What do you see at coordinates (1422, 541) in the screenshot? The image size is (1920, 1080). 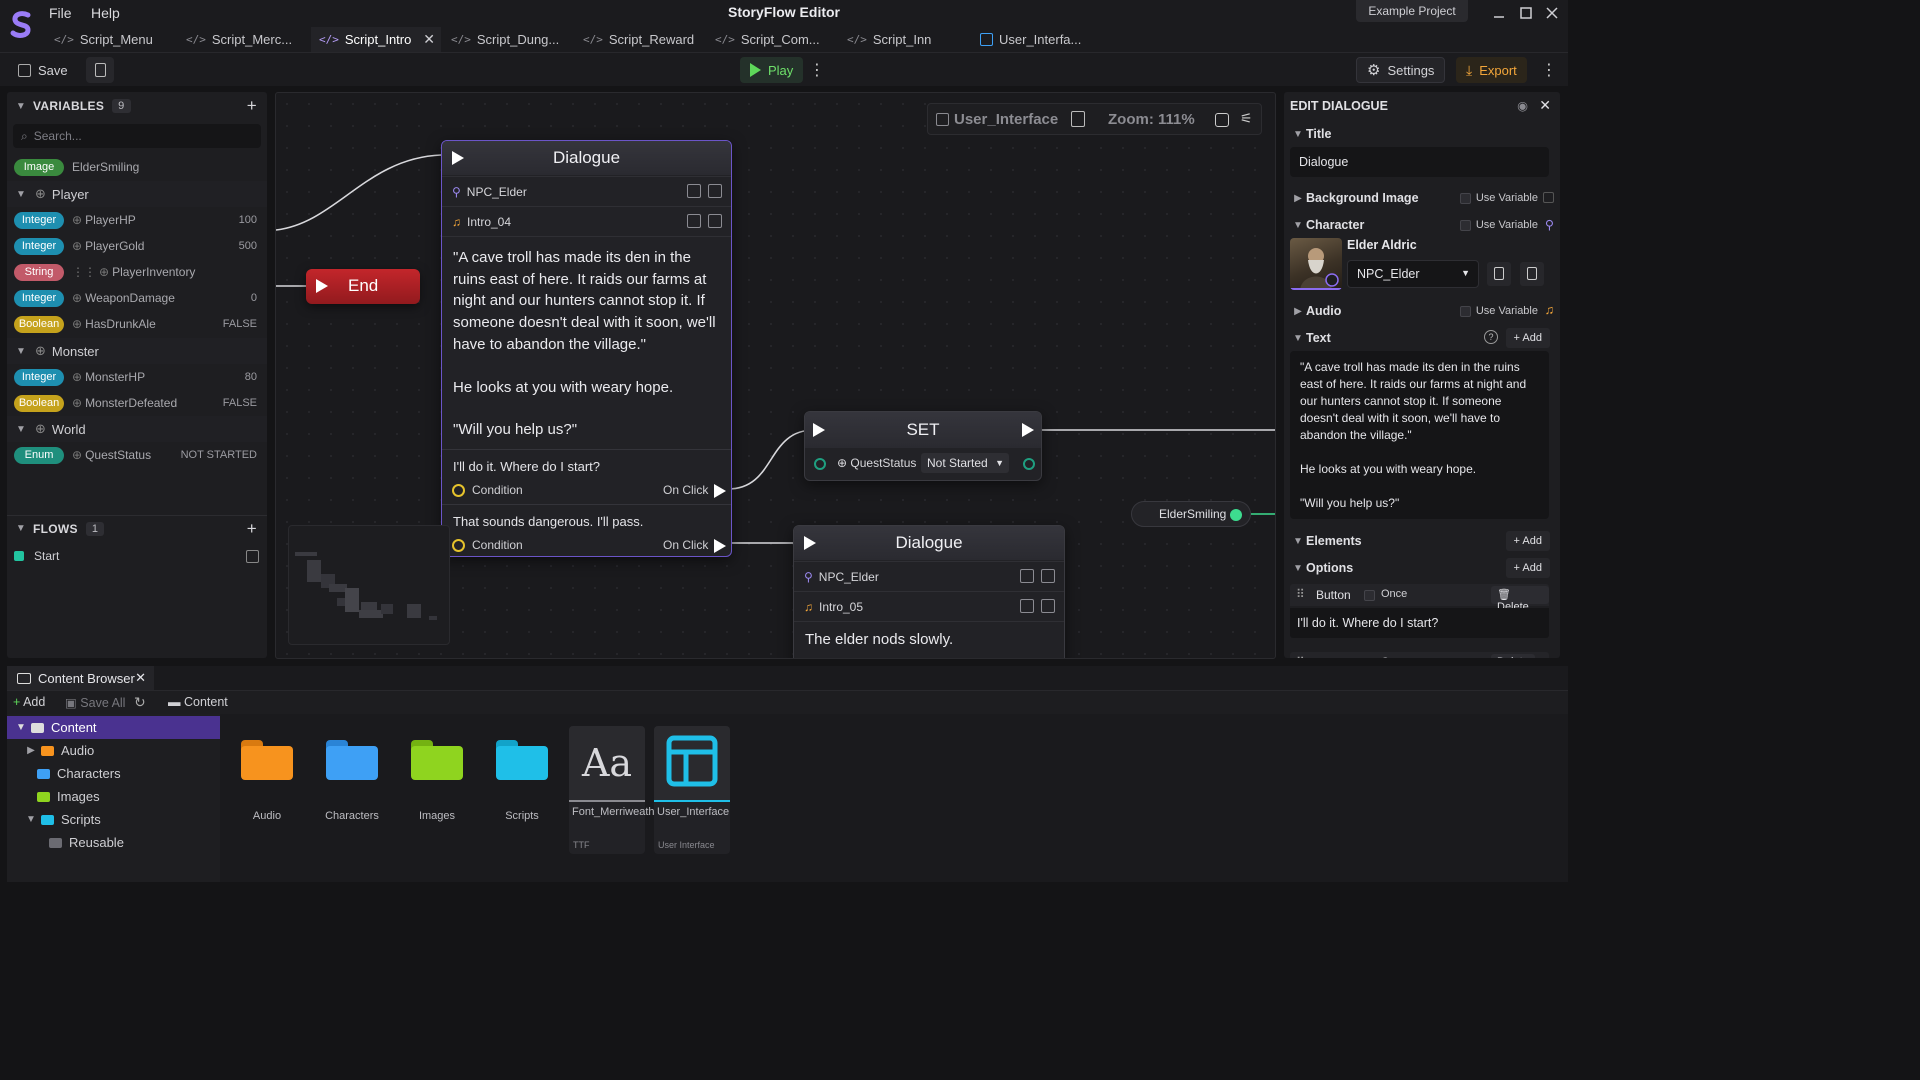 I see `section-elements: ▼ Elements + Add` at bounding box center [1422, 541].